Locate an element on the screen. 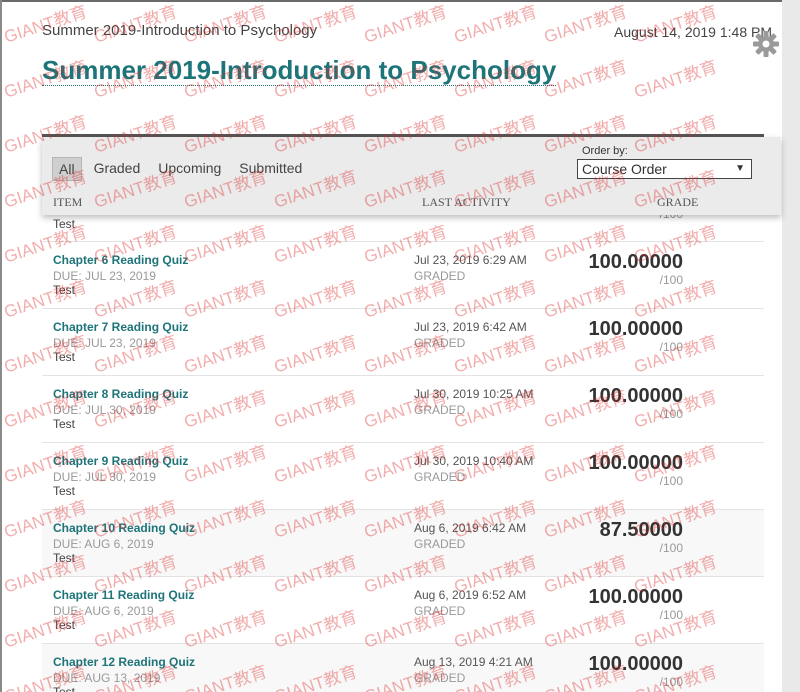 The width and height of the screenshot is (800, 692). item-title-link: Chapter 10 Reading Quiz is located at coordinates (124, 528).